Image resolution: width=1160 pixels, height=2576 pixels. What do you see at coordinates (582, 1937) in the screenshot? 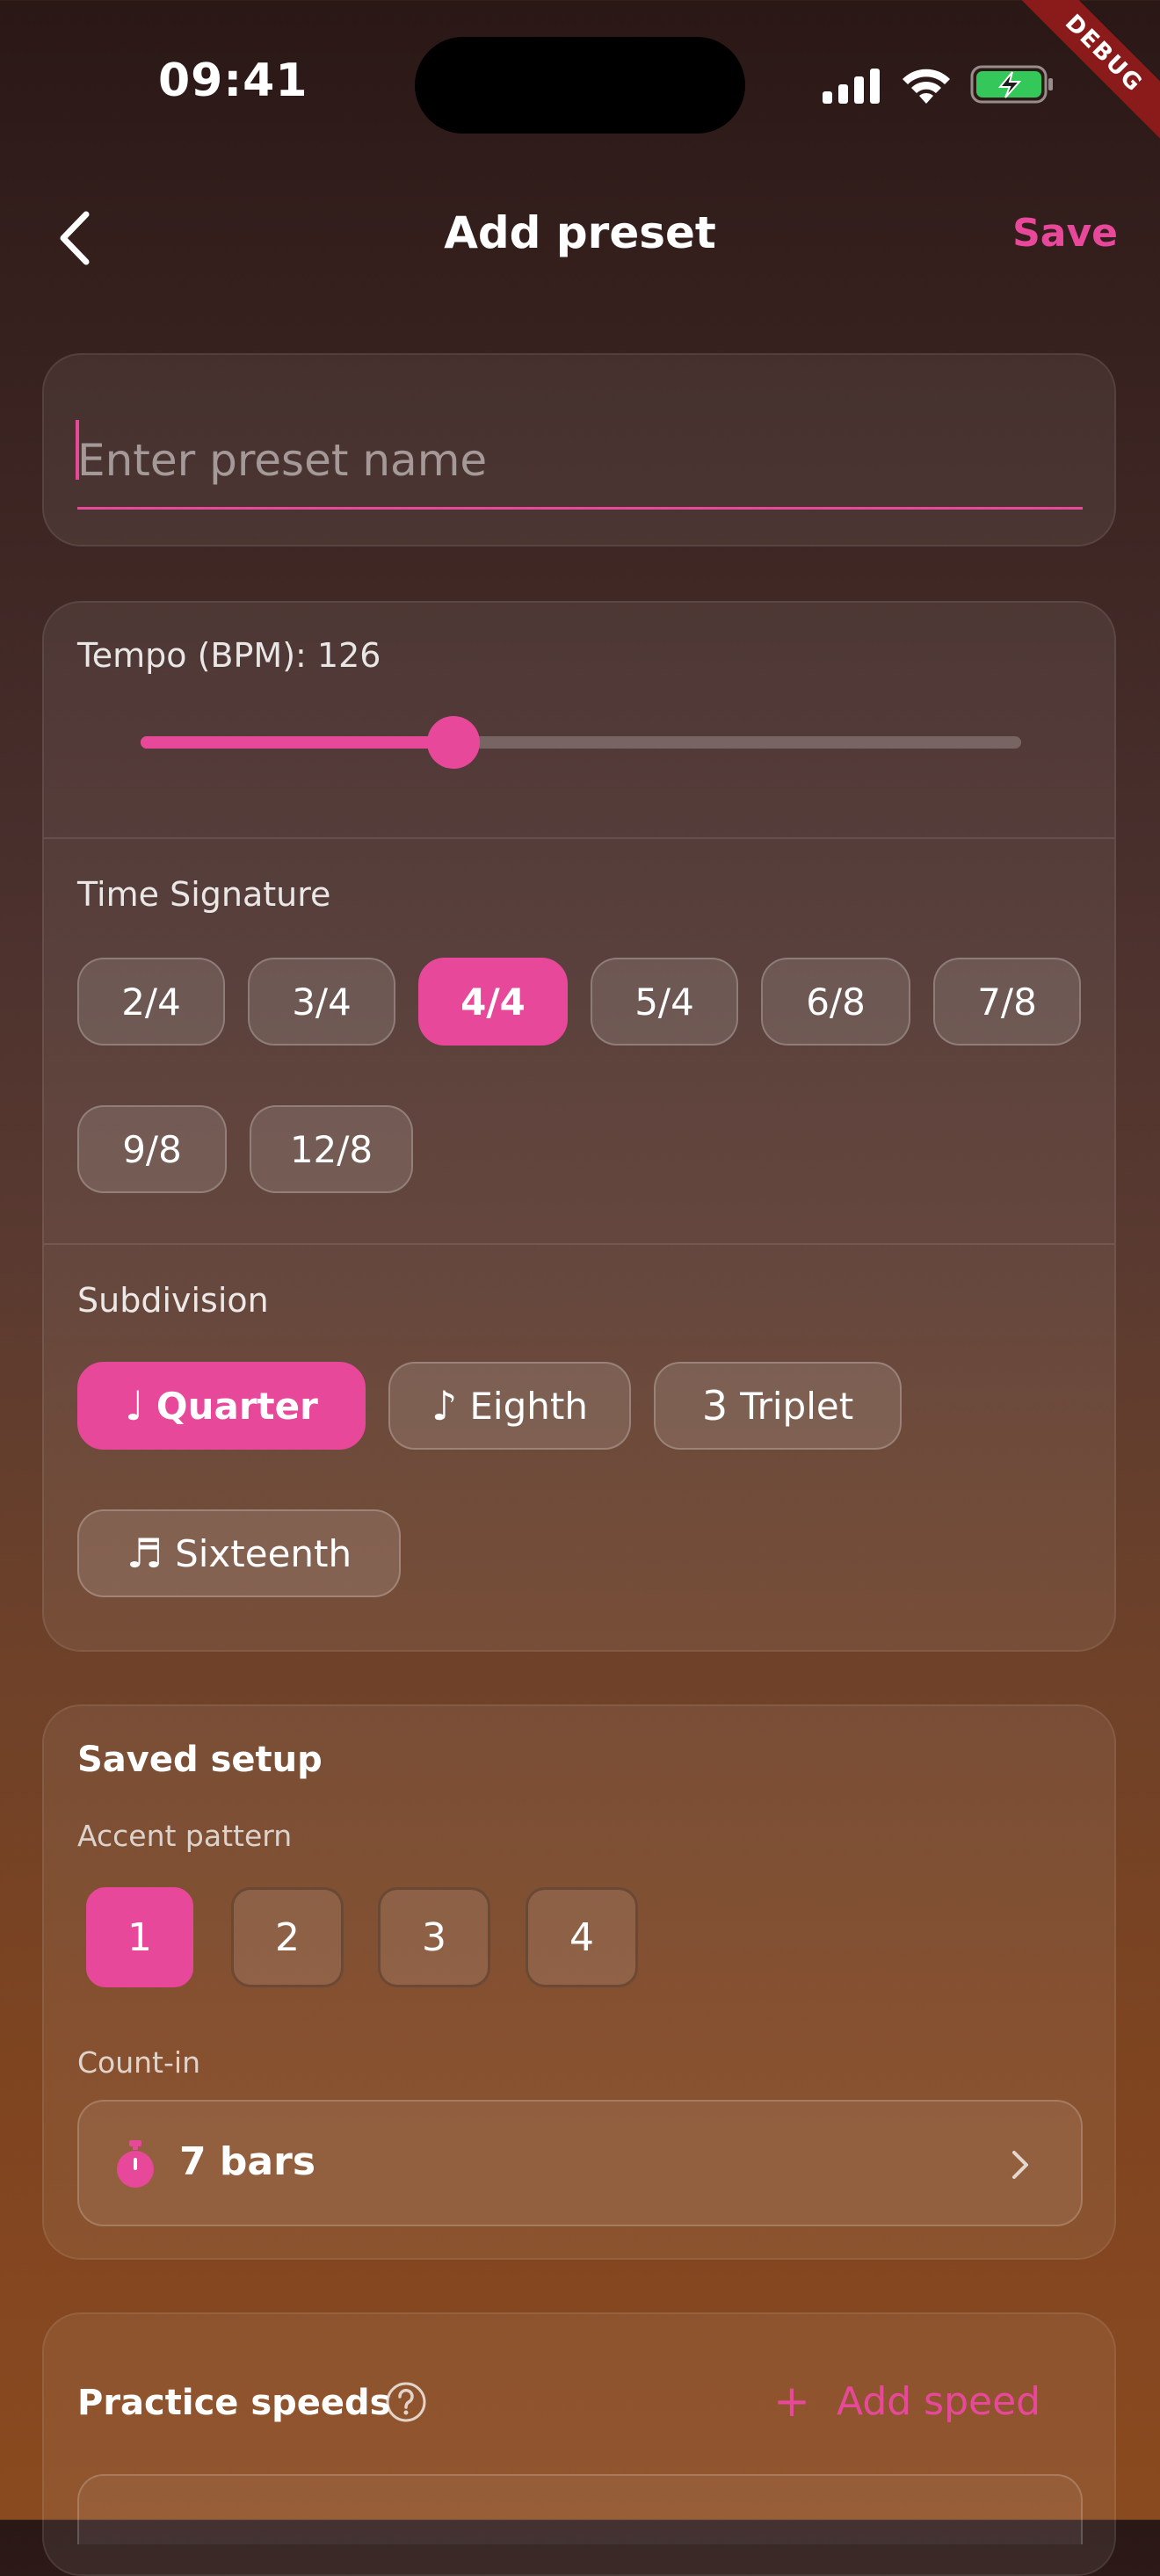
I see `accent-beat-button: 4` at bounding box center [582, 1937].